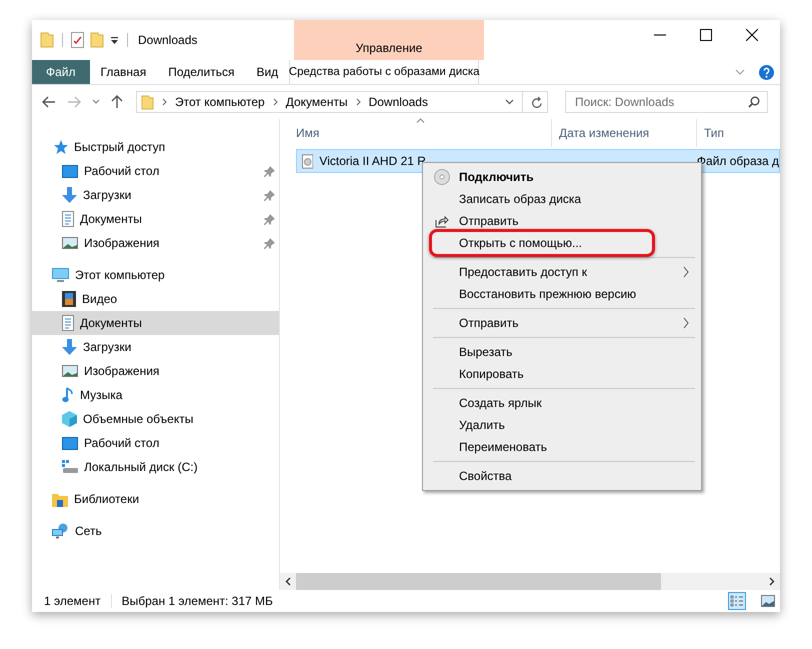 This screenshot has height=649, width=812. I want to click on music-note-icon, so click(68, 395).